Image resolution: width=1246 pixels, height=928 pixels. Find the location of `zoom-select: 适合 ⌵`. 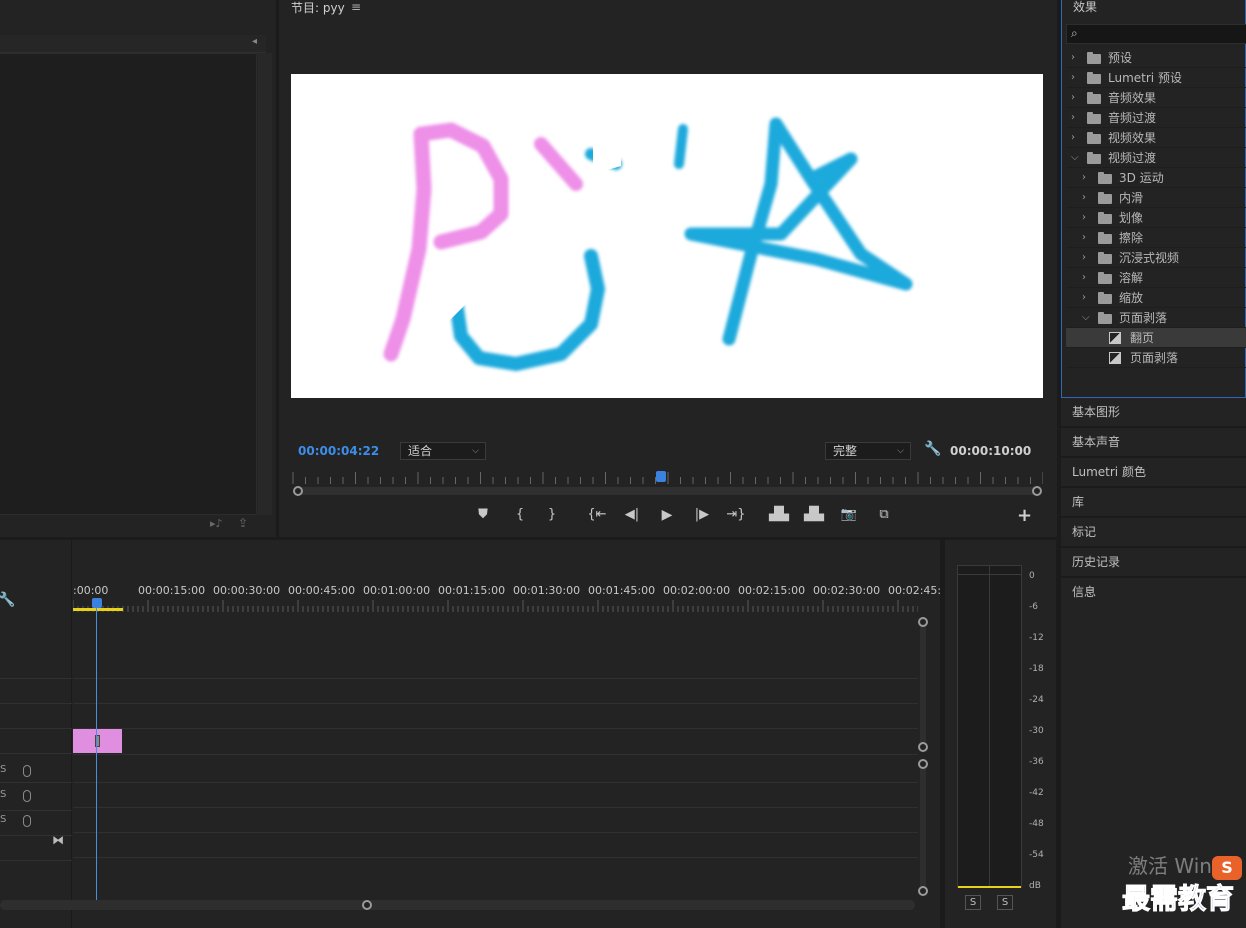

zoom-select: 适合 ⌵ is located at coordinates (443, 451).